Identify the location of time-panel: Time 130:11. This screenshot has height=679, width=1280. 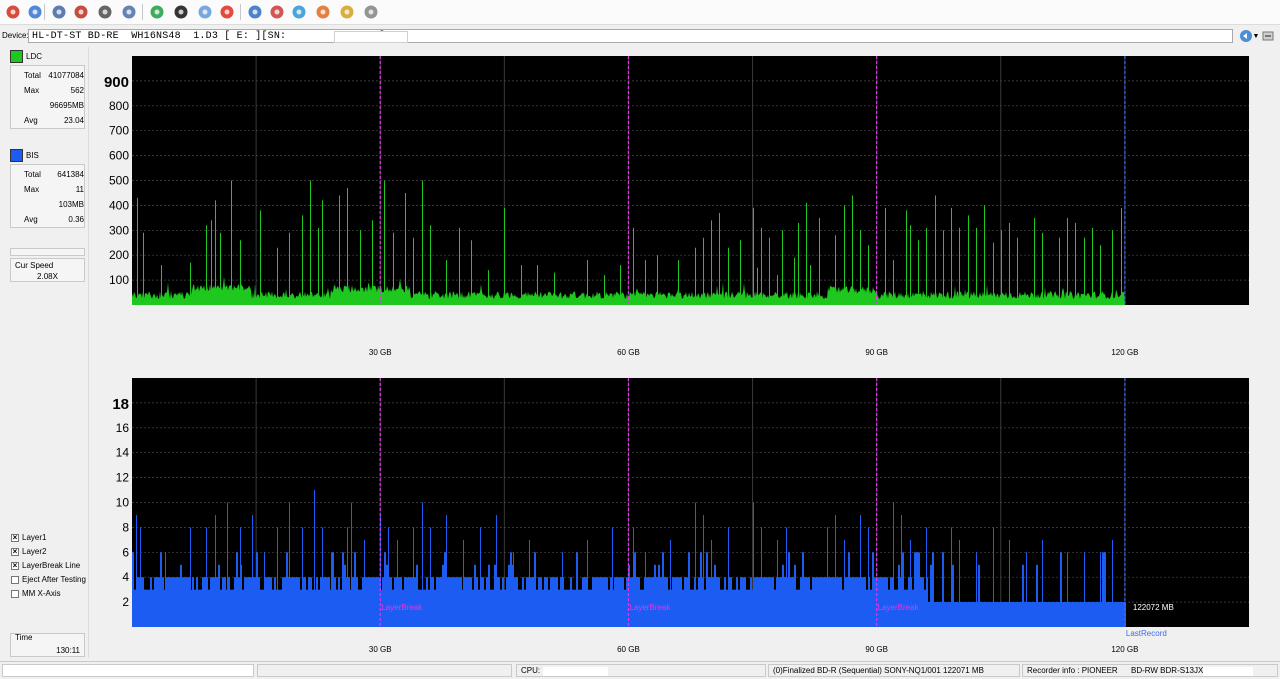
(47, 645).